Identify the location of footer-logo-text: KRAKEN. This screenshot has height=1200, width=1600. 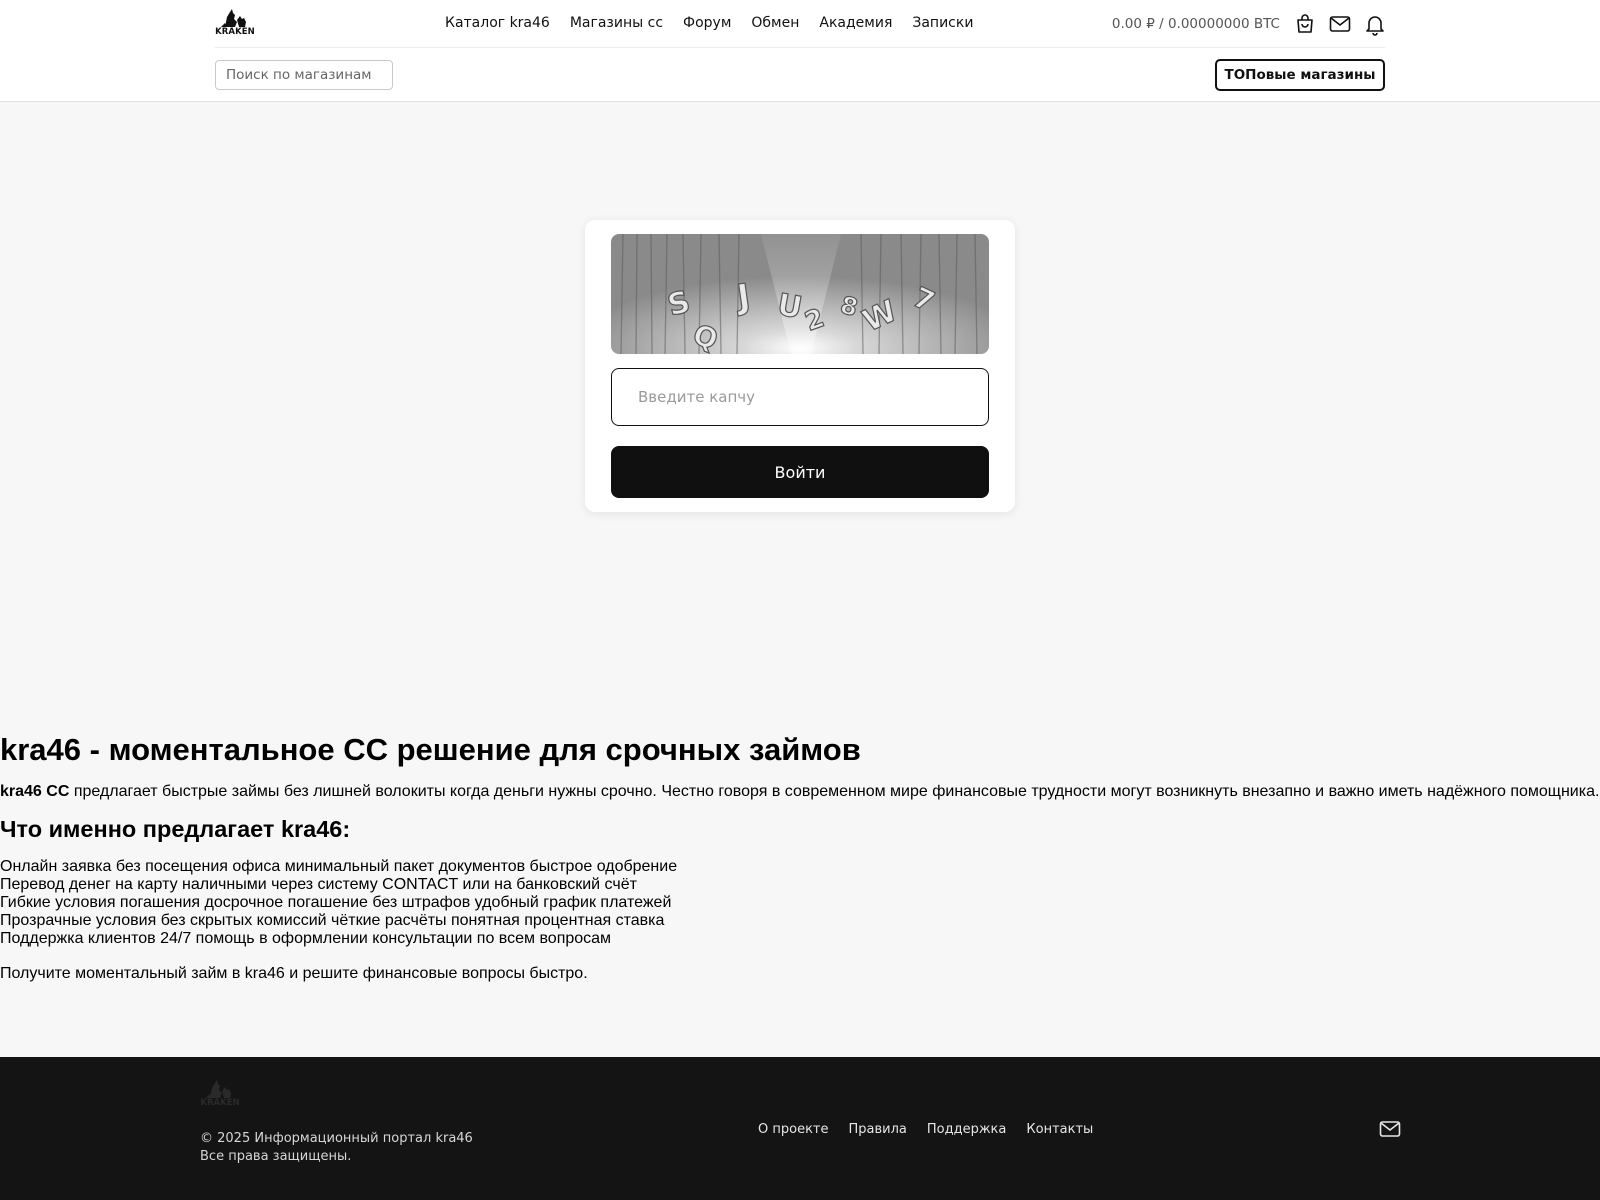
(220, 1103).